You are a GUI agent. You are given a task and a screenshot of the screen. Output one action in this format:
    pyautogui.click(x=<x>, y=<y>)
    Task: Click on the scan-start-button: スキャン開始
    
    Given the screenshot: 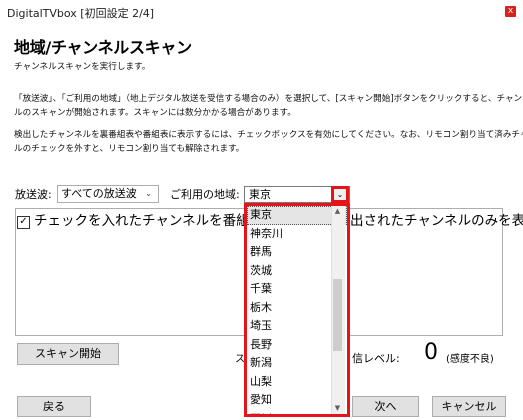 What is the action you would take?
    pyautogui.click(x=68, y=354)
    